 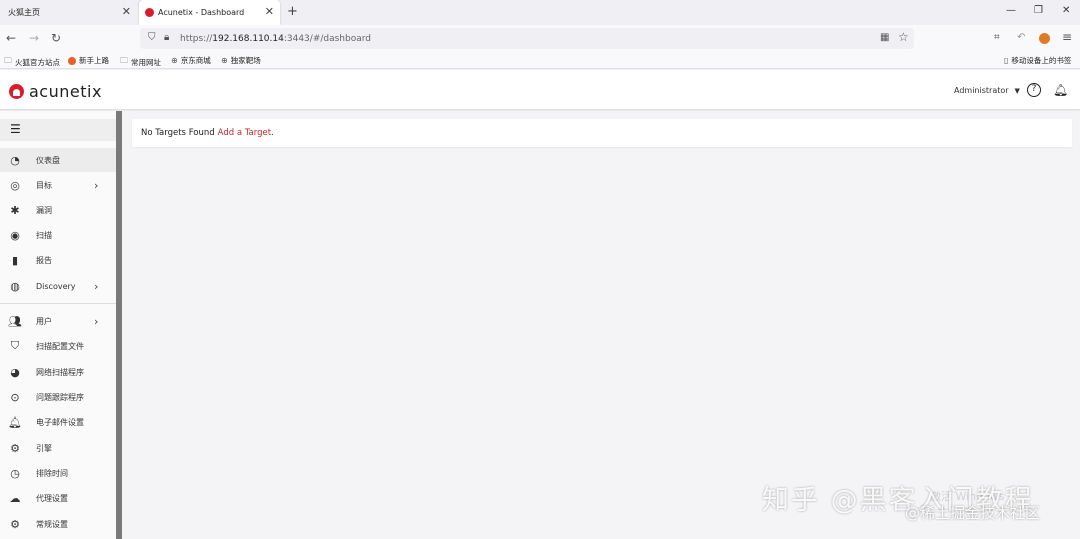 What do you see at coordinates (166, 37) in the screenshot?
I see `lock-icon: 🔒︎` at bounding box center [166, 37].